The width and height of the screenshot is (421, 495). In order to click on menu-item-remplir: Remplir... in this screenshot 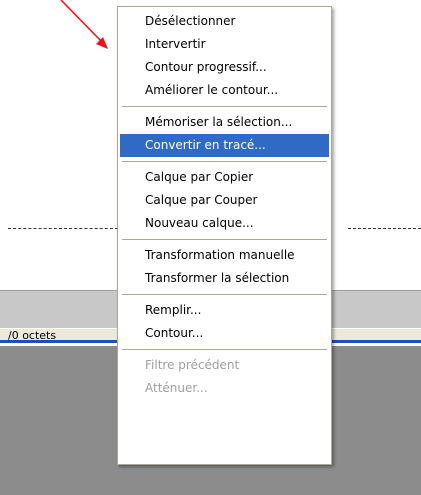, I will do `click(224, 310)`.